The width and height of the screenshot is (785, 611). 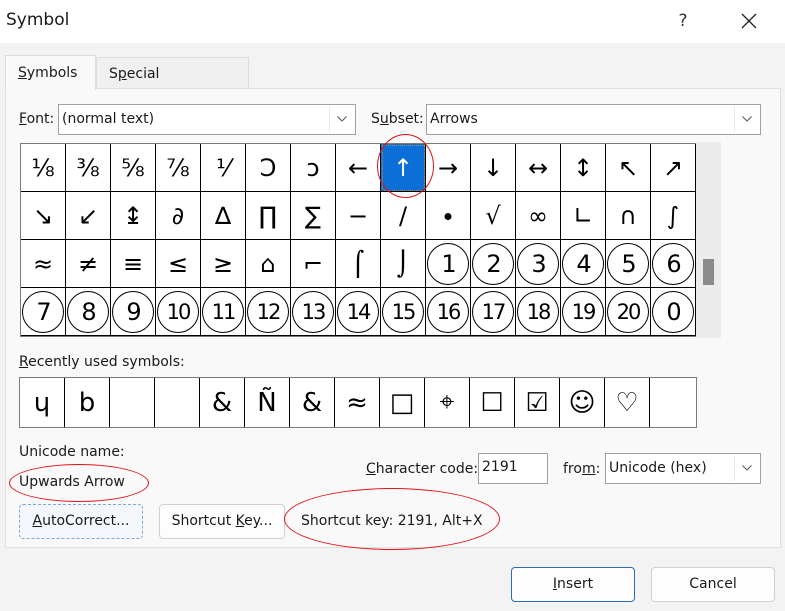 I want to click on symbol-cell: ≠, so click(x=88, y=264).